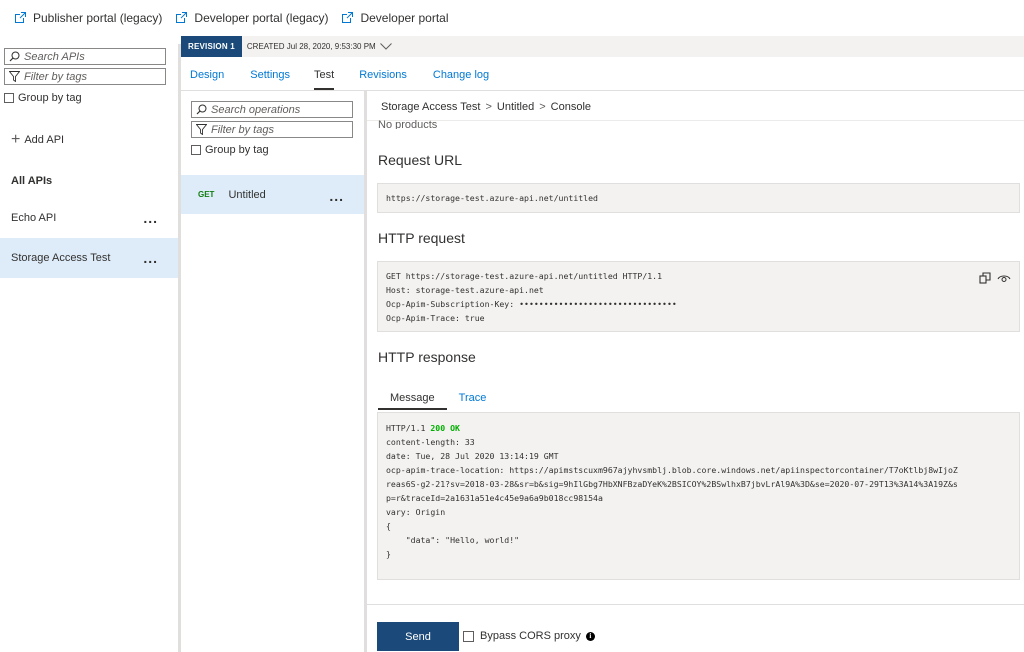  I want to click on search-apis-input: Search APIs, so click(85, 56).